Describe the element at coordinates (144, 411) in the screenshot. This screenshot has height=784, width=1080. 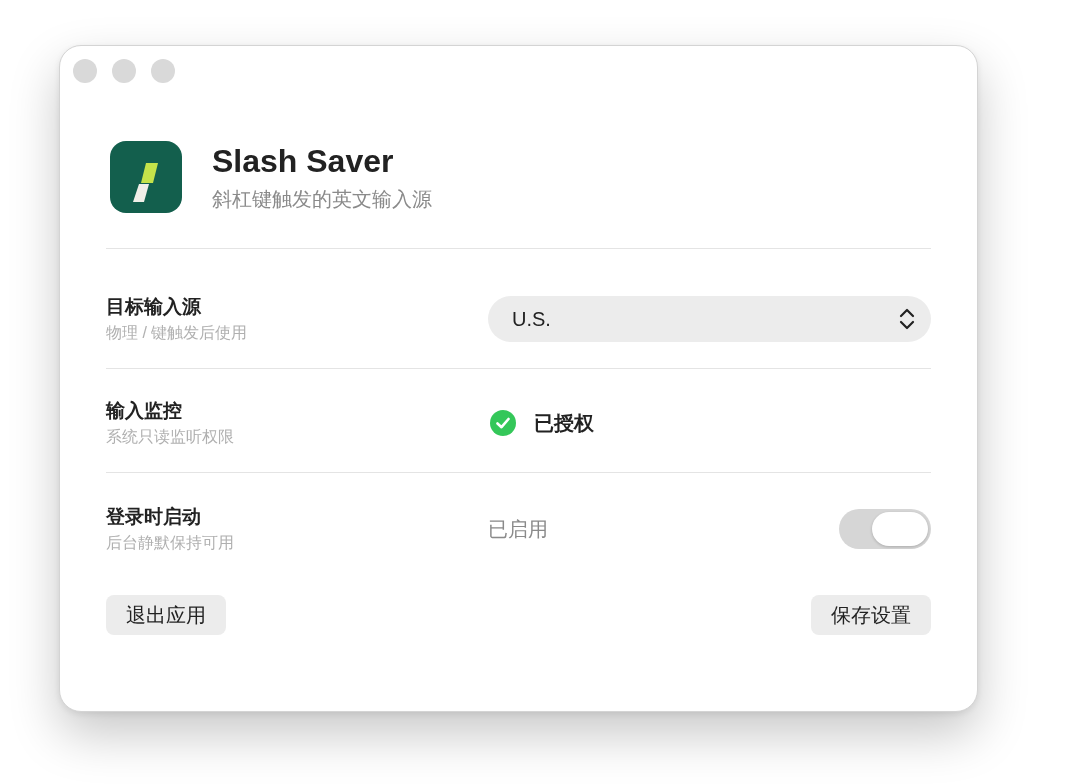
I see `setting-label: 输入监控` at that location.